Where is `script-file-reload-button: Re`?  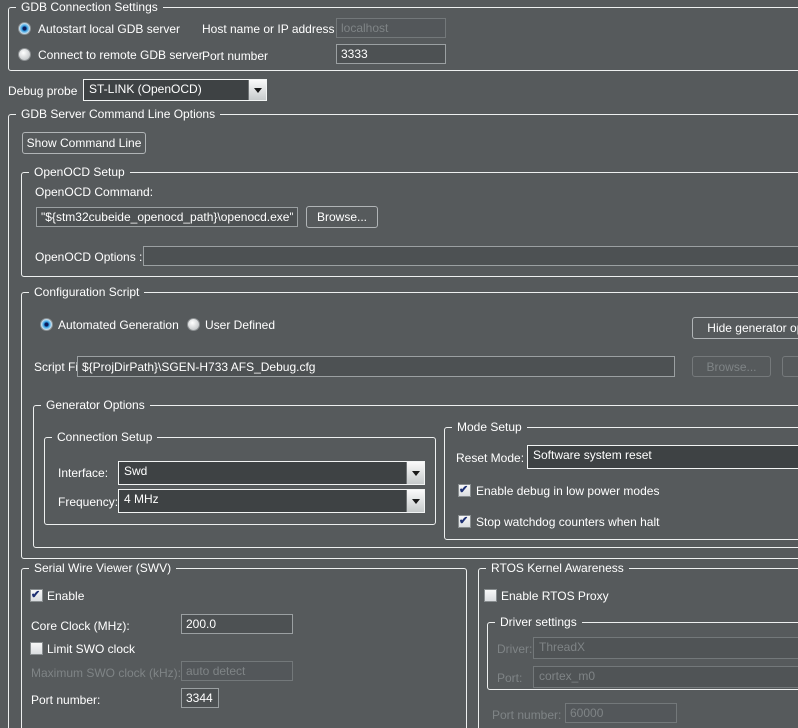
script-file-reload-button: Re is located at coordinates (790, 366).